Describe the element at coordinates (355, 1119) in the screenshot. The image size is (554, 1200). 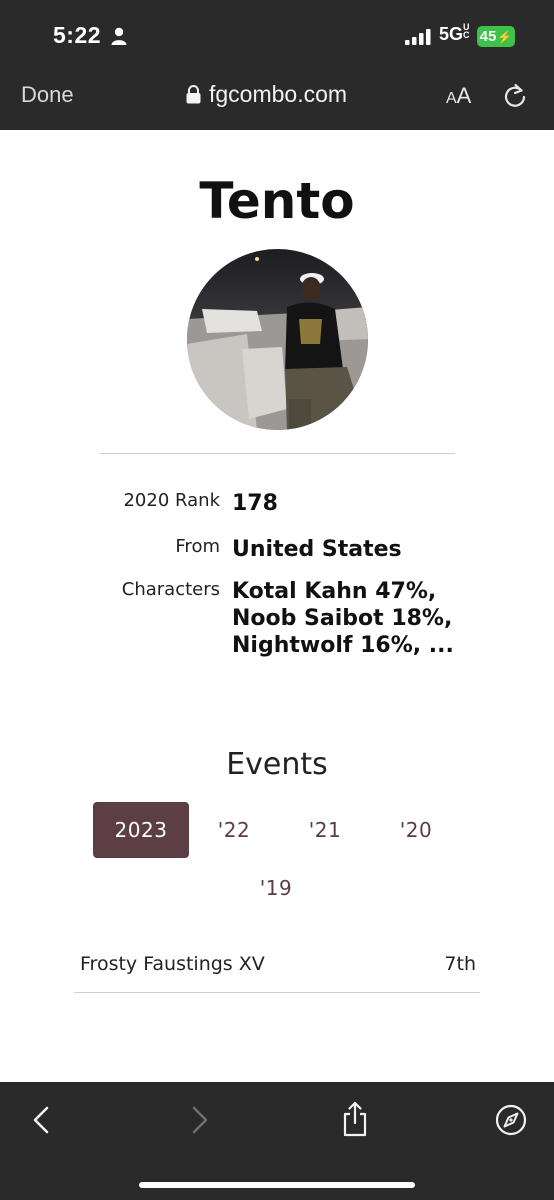
I see `share-icon` at that location.